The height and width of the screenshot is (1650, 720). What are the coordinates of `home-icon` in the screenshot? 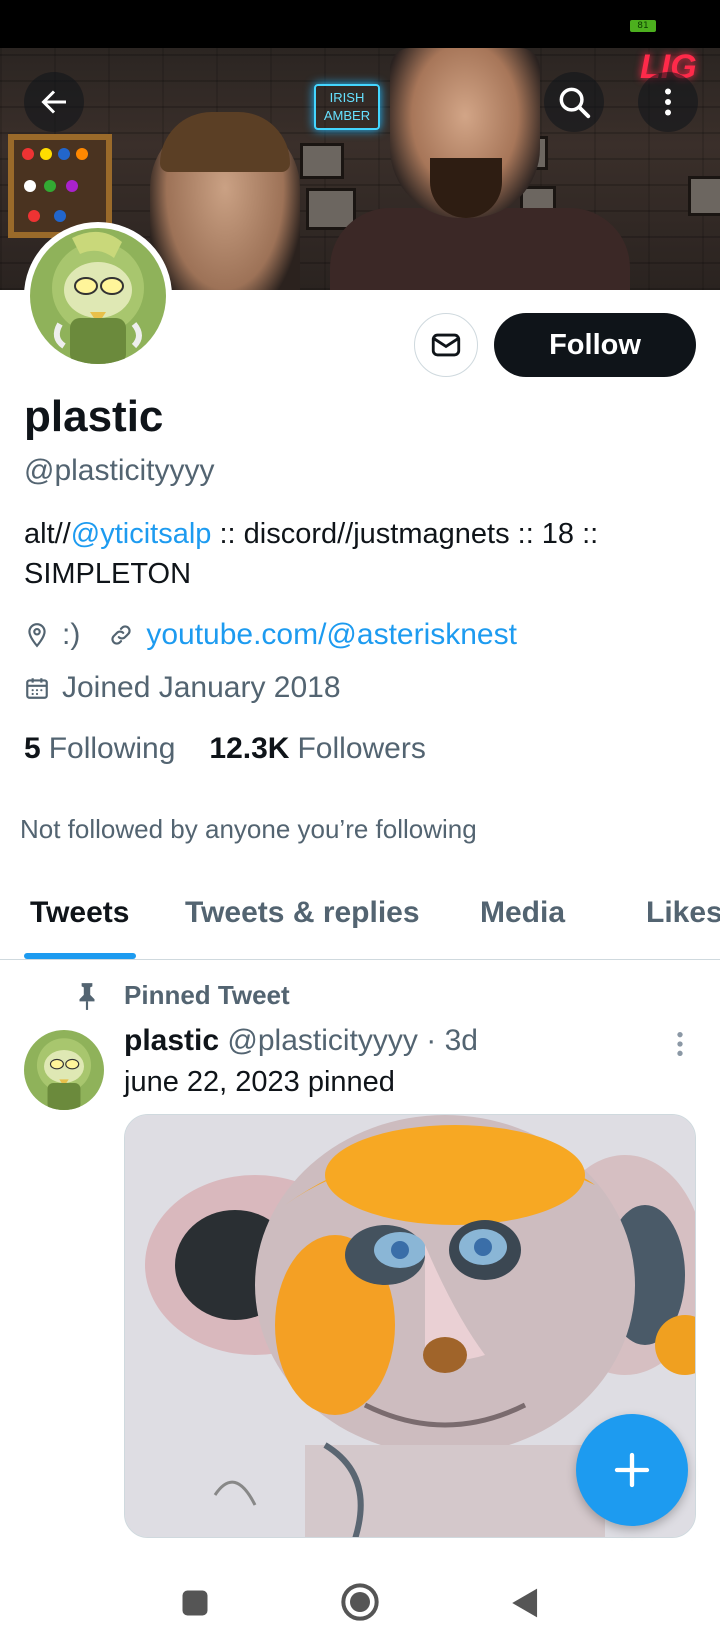 It's located at (360, 1602).